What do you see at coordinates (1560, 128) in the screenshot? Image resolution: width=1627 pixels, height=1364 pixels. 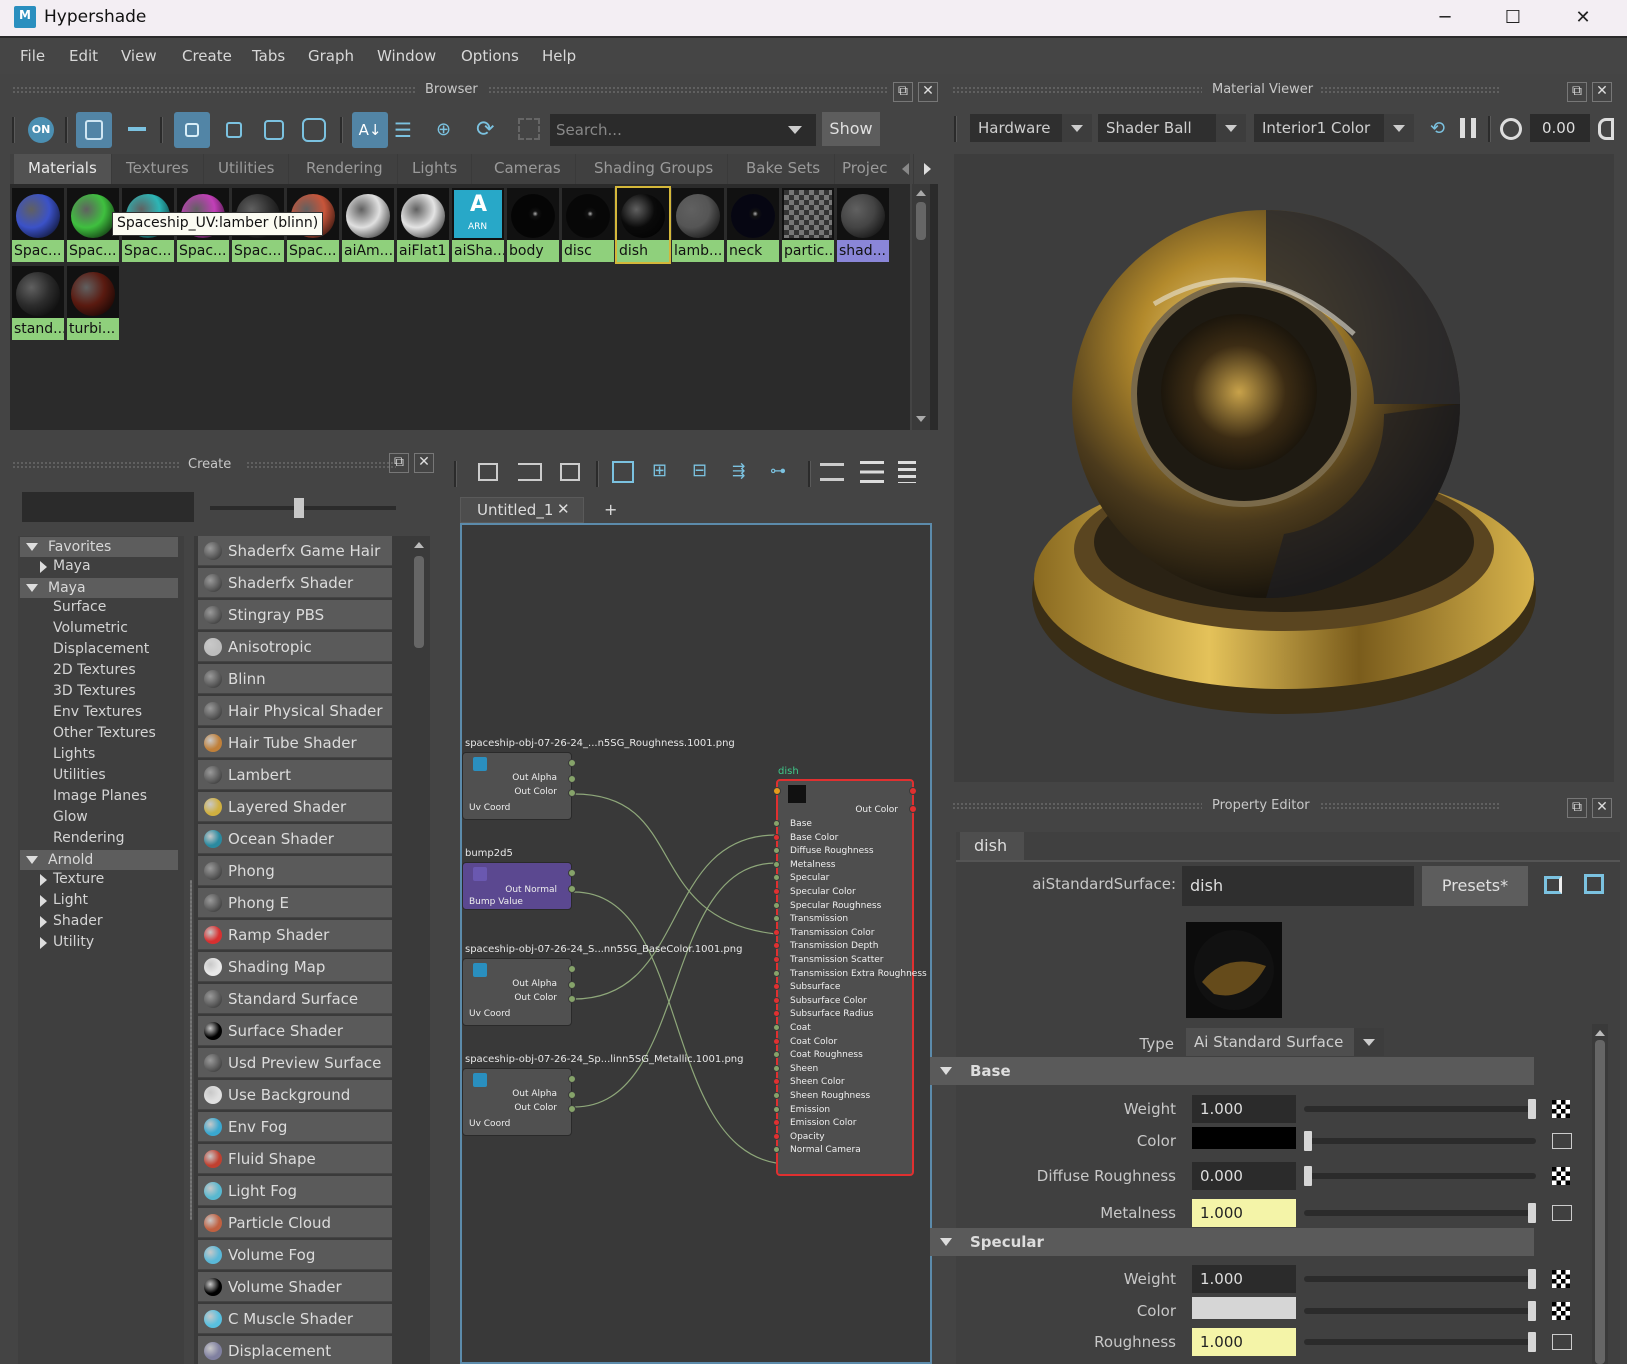 I see `exposure-input: 0.00` at bounding box center [1560, 128].